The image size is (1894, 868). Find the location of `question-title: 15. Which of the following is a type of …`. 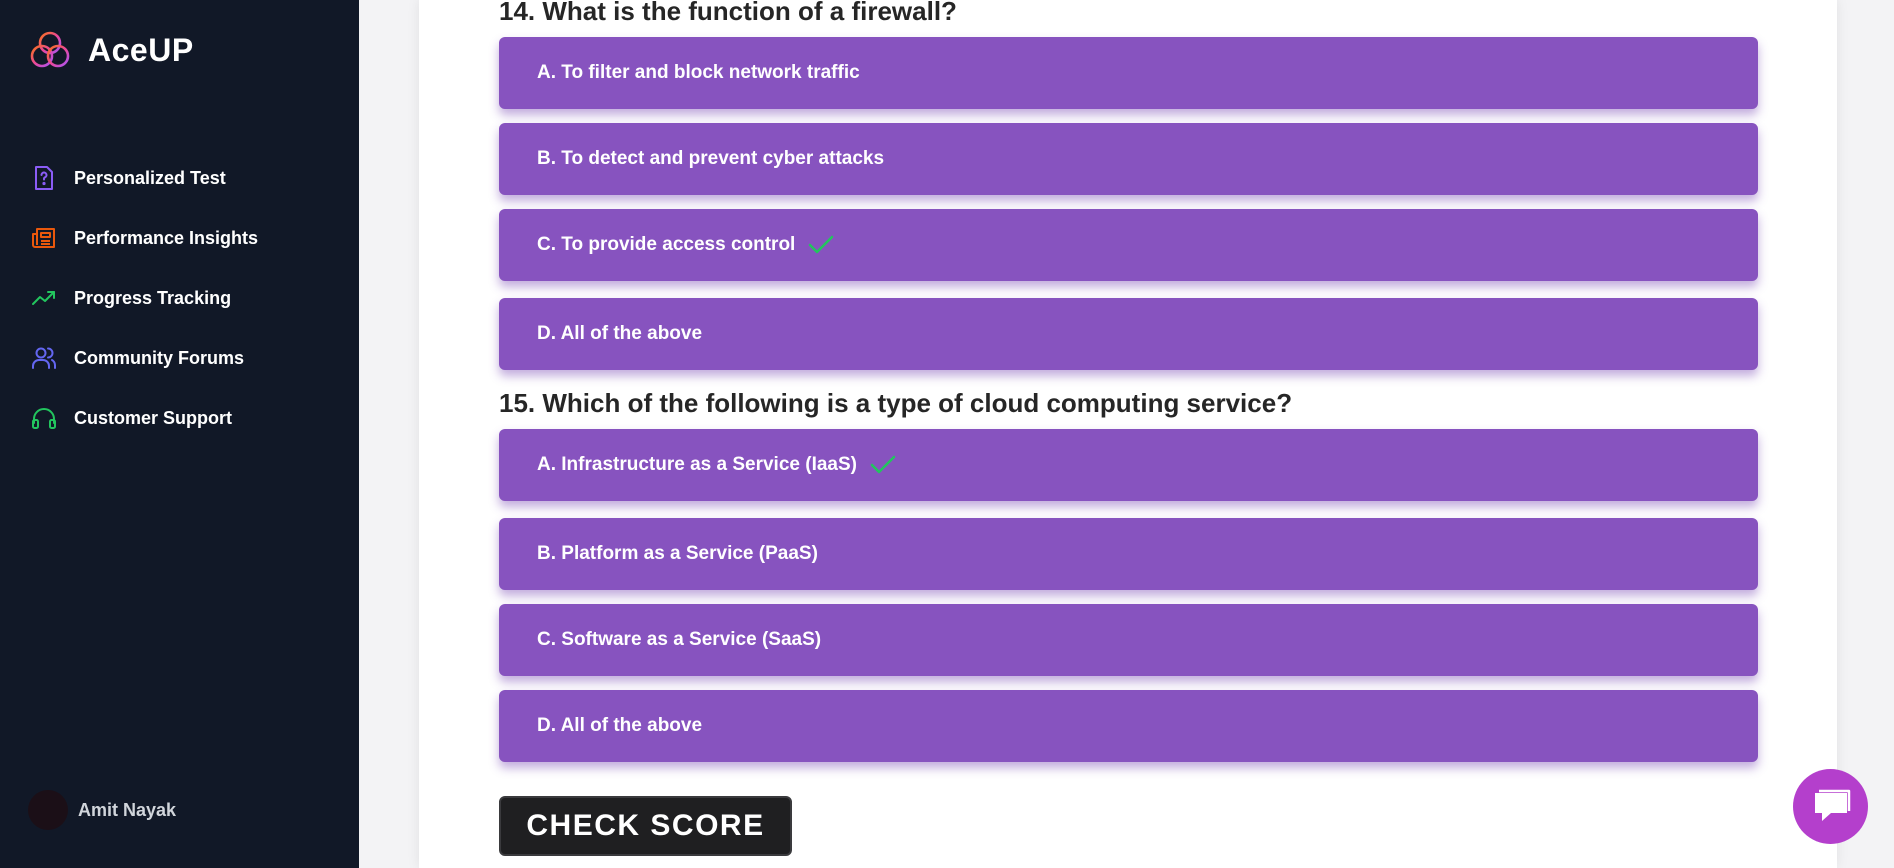

question-title: 15. Which of the following is a type of … is located at coordinates (896, 403).